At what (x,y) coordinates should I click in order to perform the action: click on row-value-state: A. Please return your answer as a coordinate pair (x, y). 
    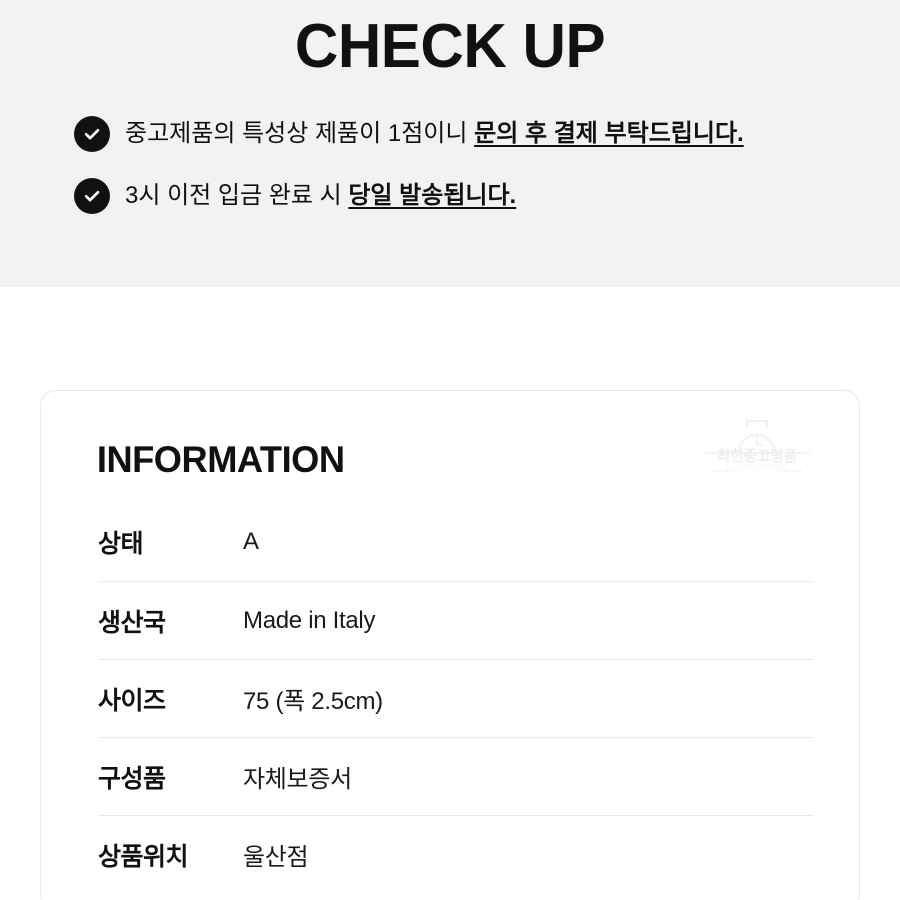
    Looking at the image, I should click on (251, 541).